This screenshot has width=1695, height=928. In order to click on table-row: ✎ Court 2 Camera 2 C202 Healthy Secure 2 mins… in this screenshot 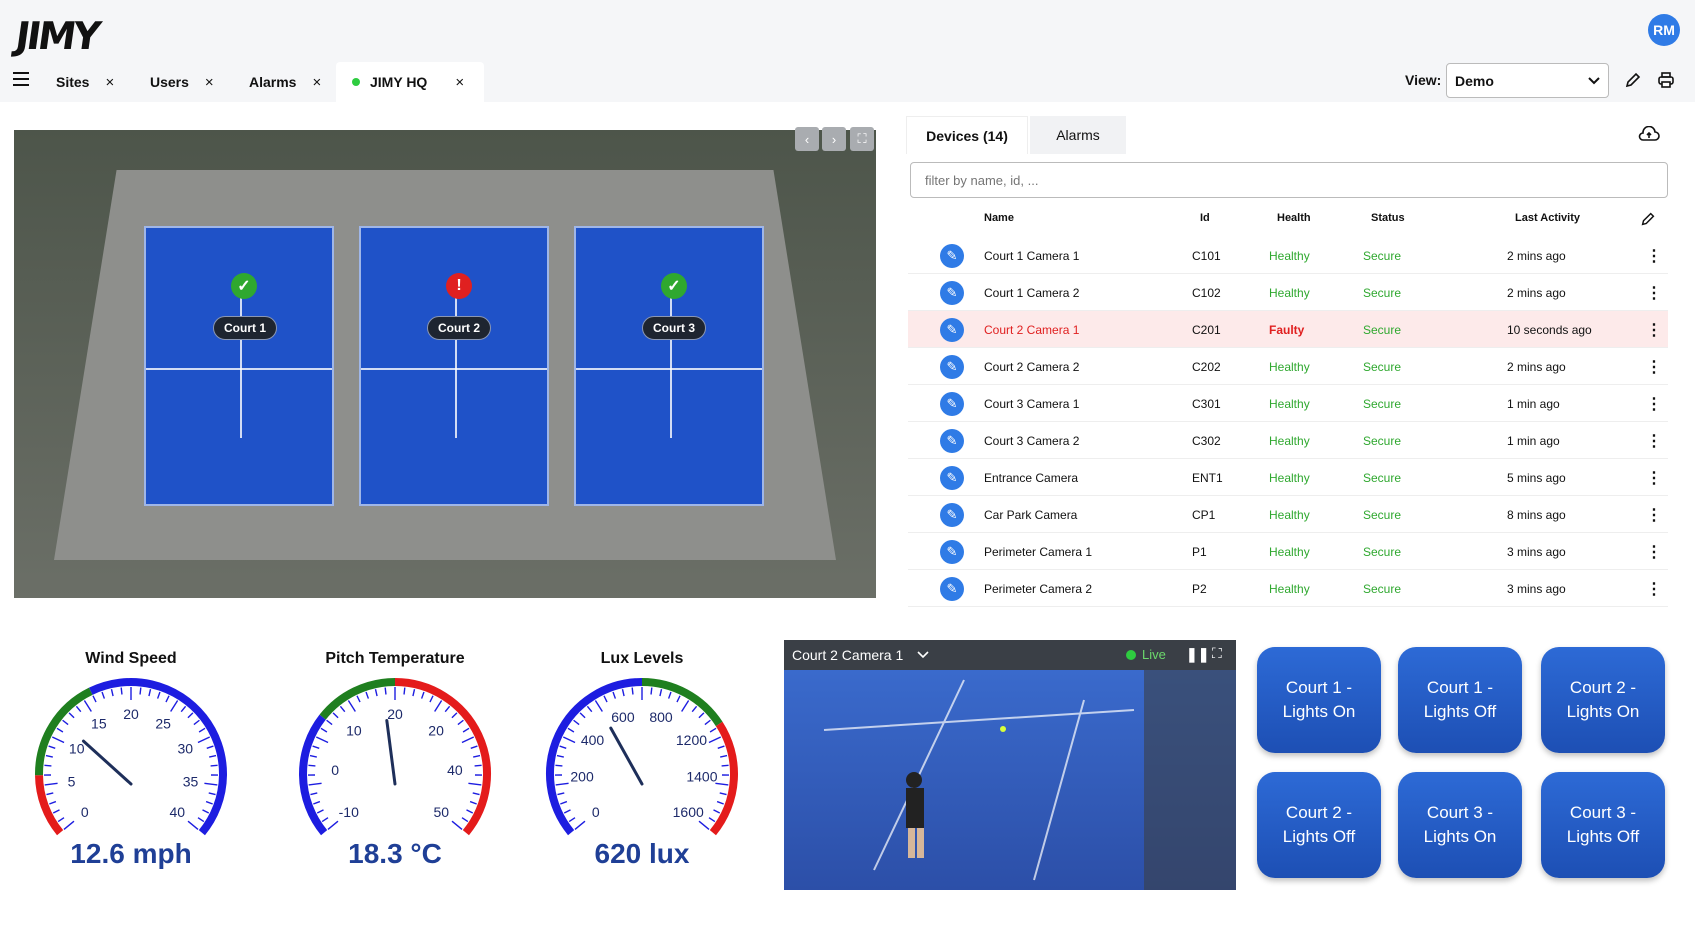, I will do `click(1288, 366)`.